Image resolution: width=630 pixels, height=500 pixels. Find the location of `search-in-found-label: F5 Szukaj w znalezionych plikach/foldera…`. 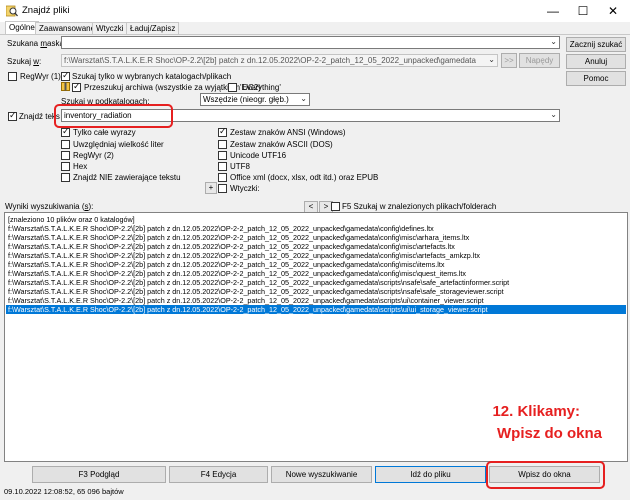

search-in-found-label: F5 Szukaj w znalezionych plikach/foldera… is located at coordinates (419, 206).